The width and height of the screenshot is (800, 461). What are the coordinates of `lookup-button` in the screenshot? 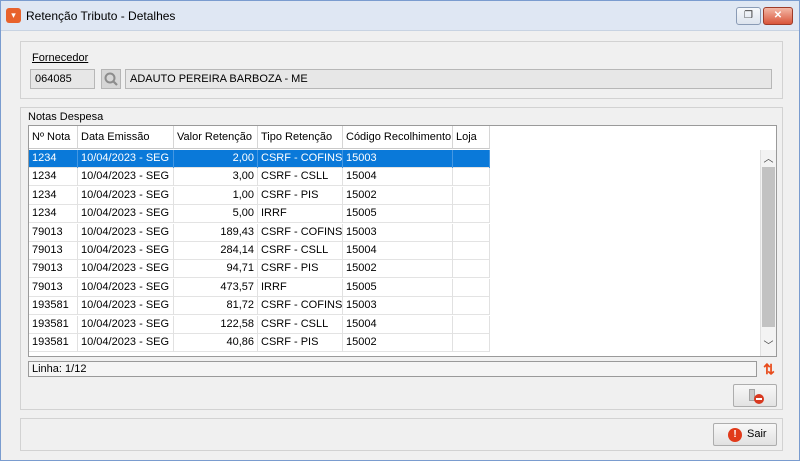 It's located at (111, 79).